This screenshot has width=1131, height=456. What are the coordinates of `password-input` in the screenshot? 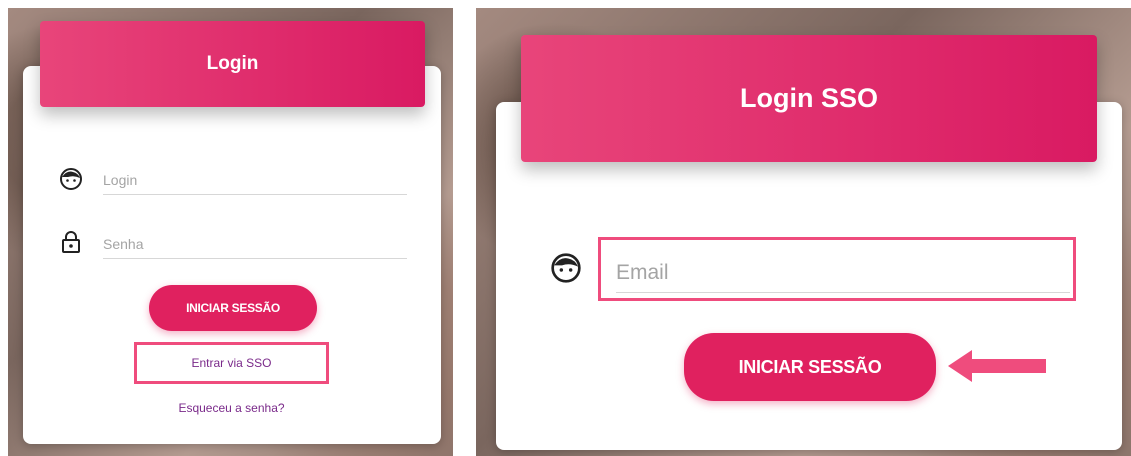 It's located at (255, 244).